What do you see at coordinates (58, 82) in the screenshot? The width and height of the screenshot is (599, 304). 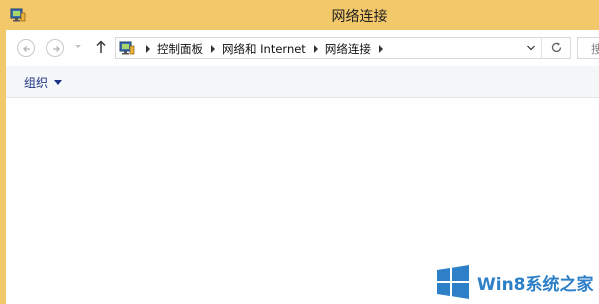 I see `caret-down-icon` at bounding box center [58, 82].